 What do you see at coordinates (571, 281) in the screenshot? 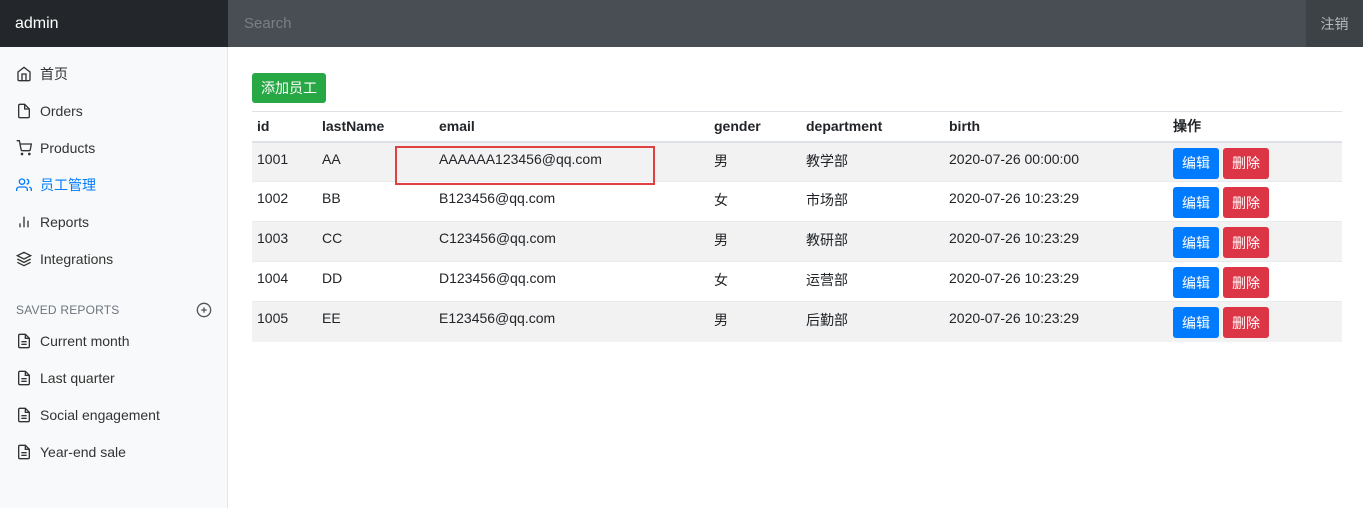
I see `cell-email: D123456@qq.com` at bounding box center [571, 281].